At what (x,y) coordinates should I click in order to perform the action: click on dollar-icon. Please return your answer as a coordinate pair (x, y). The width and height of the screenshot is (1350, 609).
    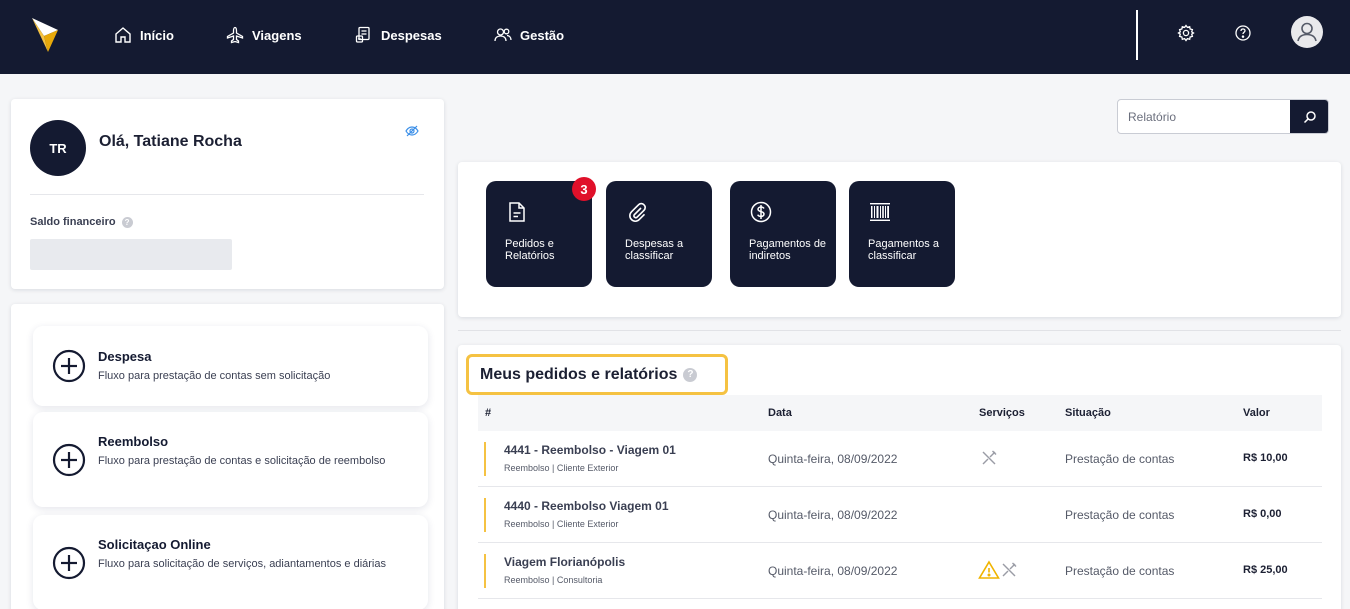
    Looking at the image, I should click on (761, 212).